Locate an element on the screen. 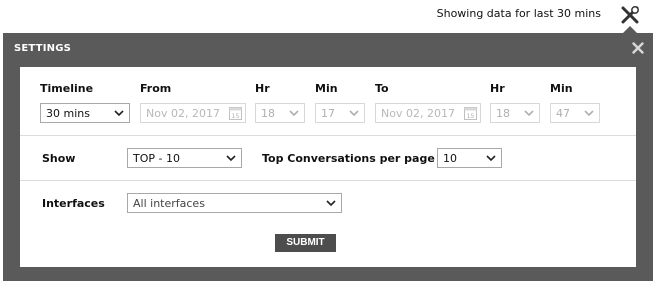 This screenshot has height=281, width=653. from-date-field: Nov 02, 2017 15 is located at coordinates (193, 113).